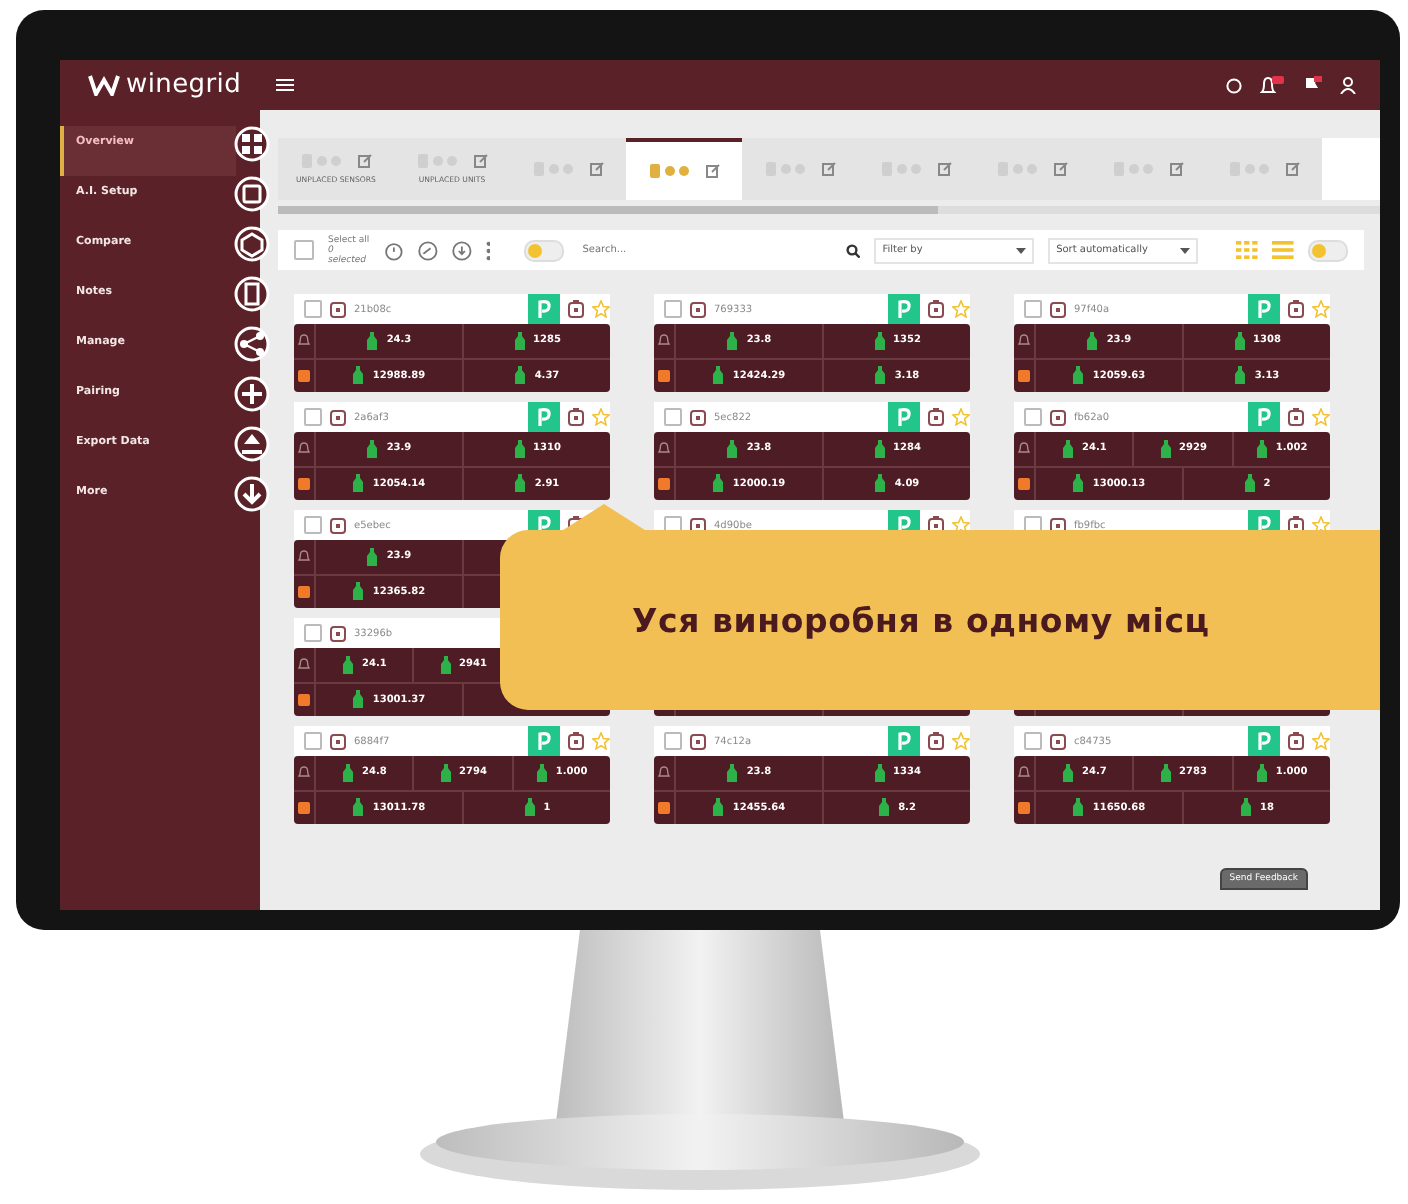 The height and width of the screenshot is (1204, 1408). I want to click on user-icon, so click(1348, 85).